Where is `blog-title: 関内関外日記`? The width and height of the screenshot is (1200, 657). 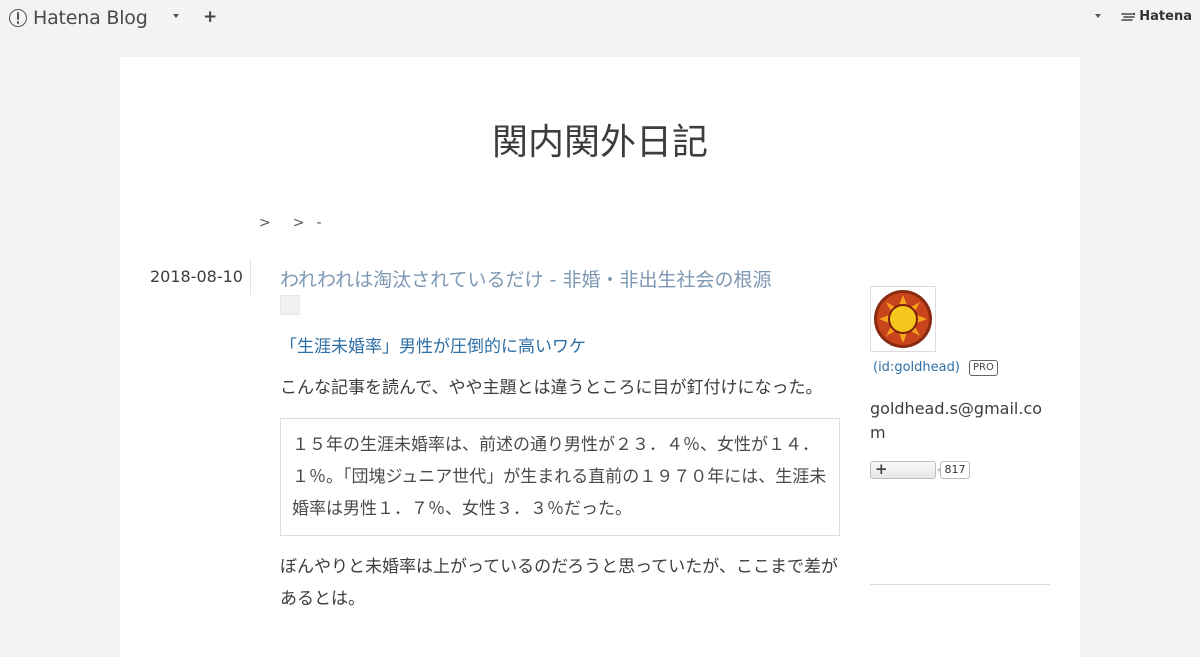 blog-title: 関内関外日記 is located at coordinates (600, 139).